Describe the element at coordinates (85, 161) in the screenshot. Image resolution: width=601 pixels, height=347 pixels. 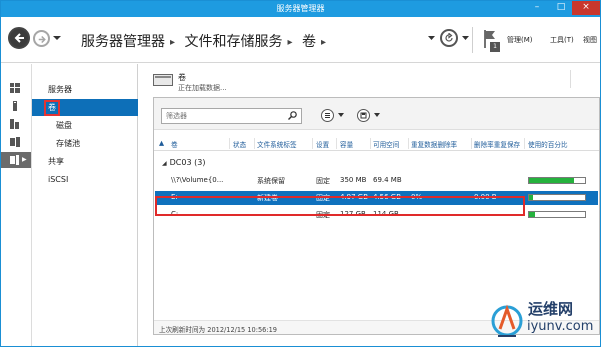
I see `nav-item-shares: 共享` at that location.